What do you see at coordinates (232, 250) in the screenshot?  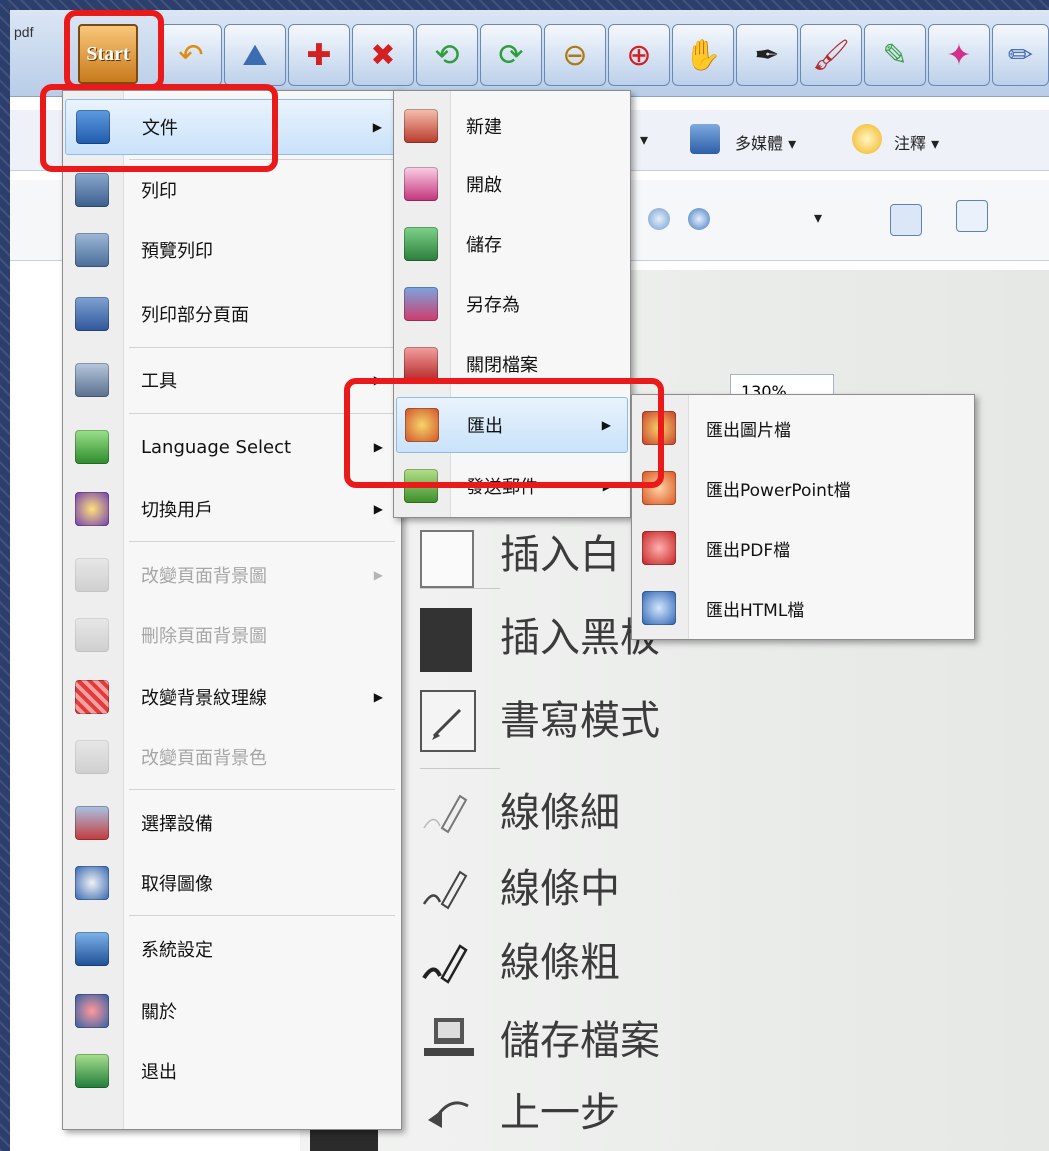 I see `menu-item-print-preview: 預覽列印` at bounding box center [232, 250].